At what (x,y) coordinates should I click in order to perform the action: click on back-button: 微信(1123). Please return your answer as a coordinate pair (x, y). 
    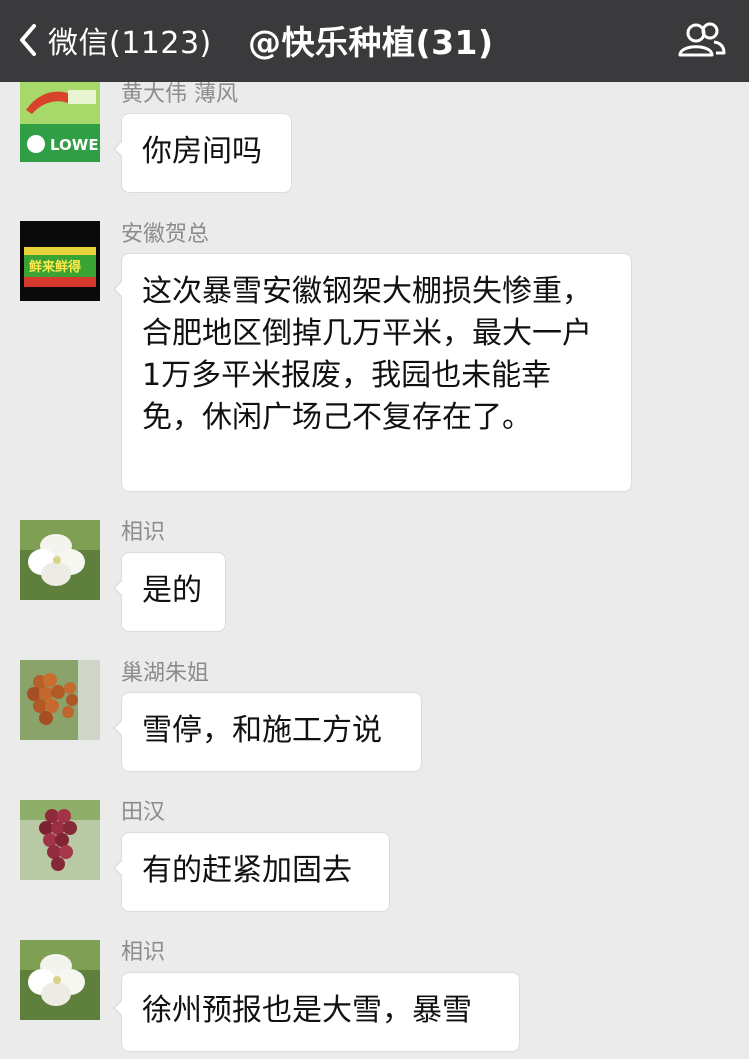
    Looking at the image, I should click on (113, 40).